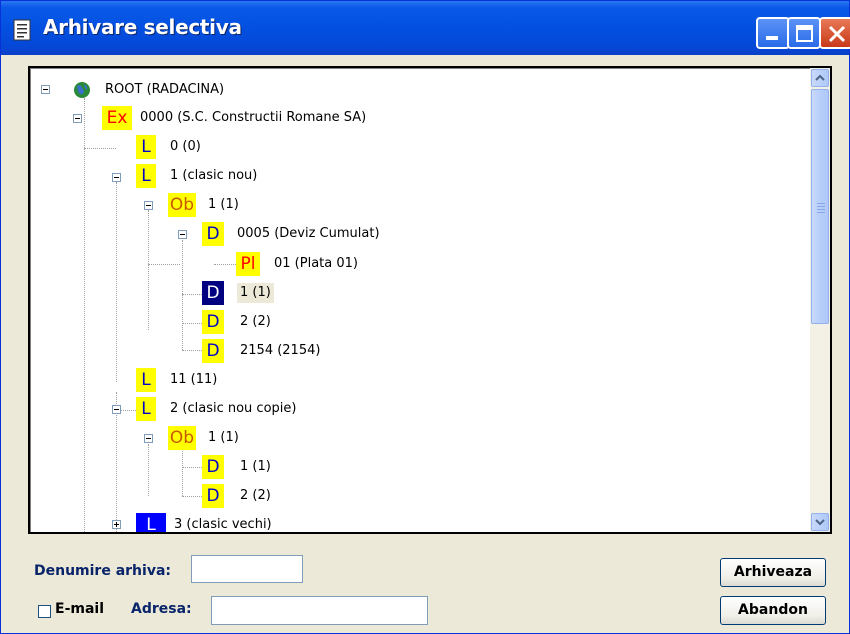 Image resolution: width=850 pixels, height=634 pixels. I want to click on address-input, so click(319, 610).